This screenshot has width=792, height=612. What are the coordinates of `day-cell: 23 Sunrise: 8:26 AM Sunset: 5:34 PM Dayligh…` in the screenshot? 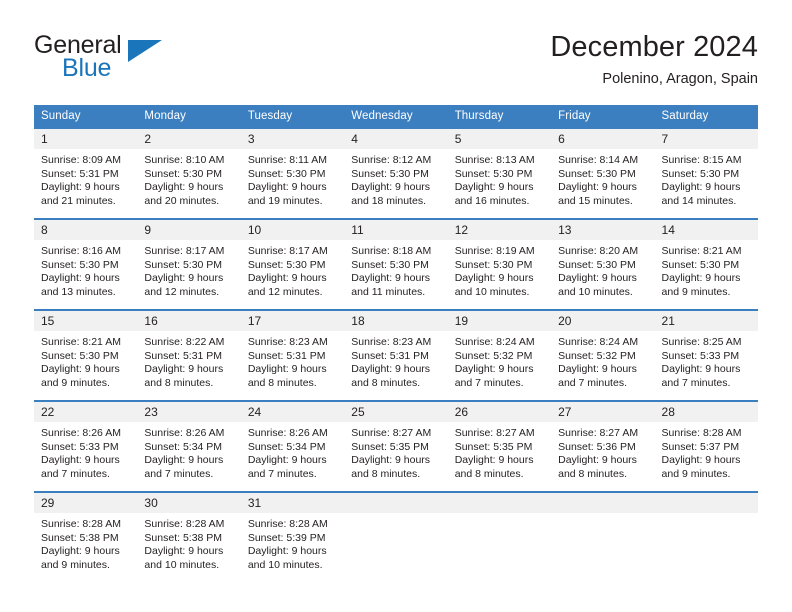 It's located at (189, 446).